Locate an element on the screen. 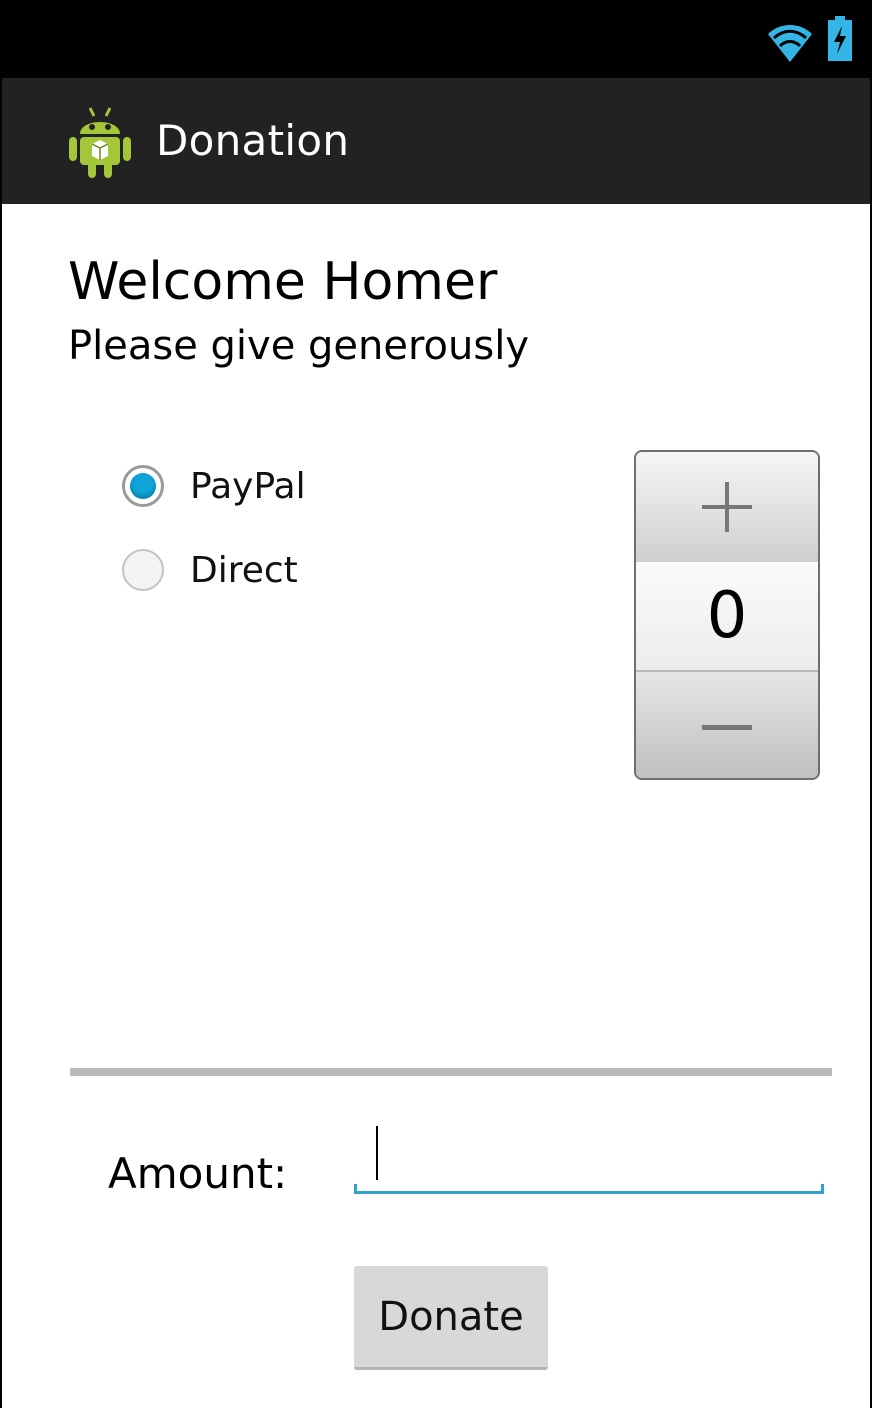 This screenshot has height=1408, width=872. text-cursor is located at coordinates (377, 1153).